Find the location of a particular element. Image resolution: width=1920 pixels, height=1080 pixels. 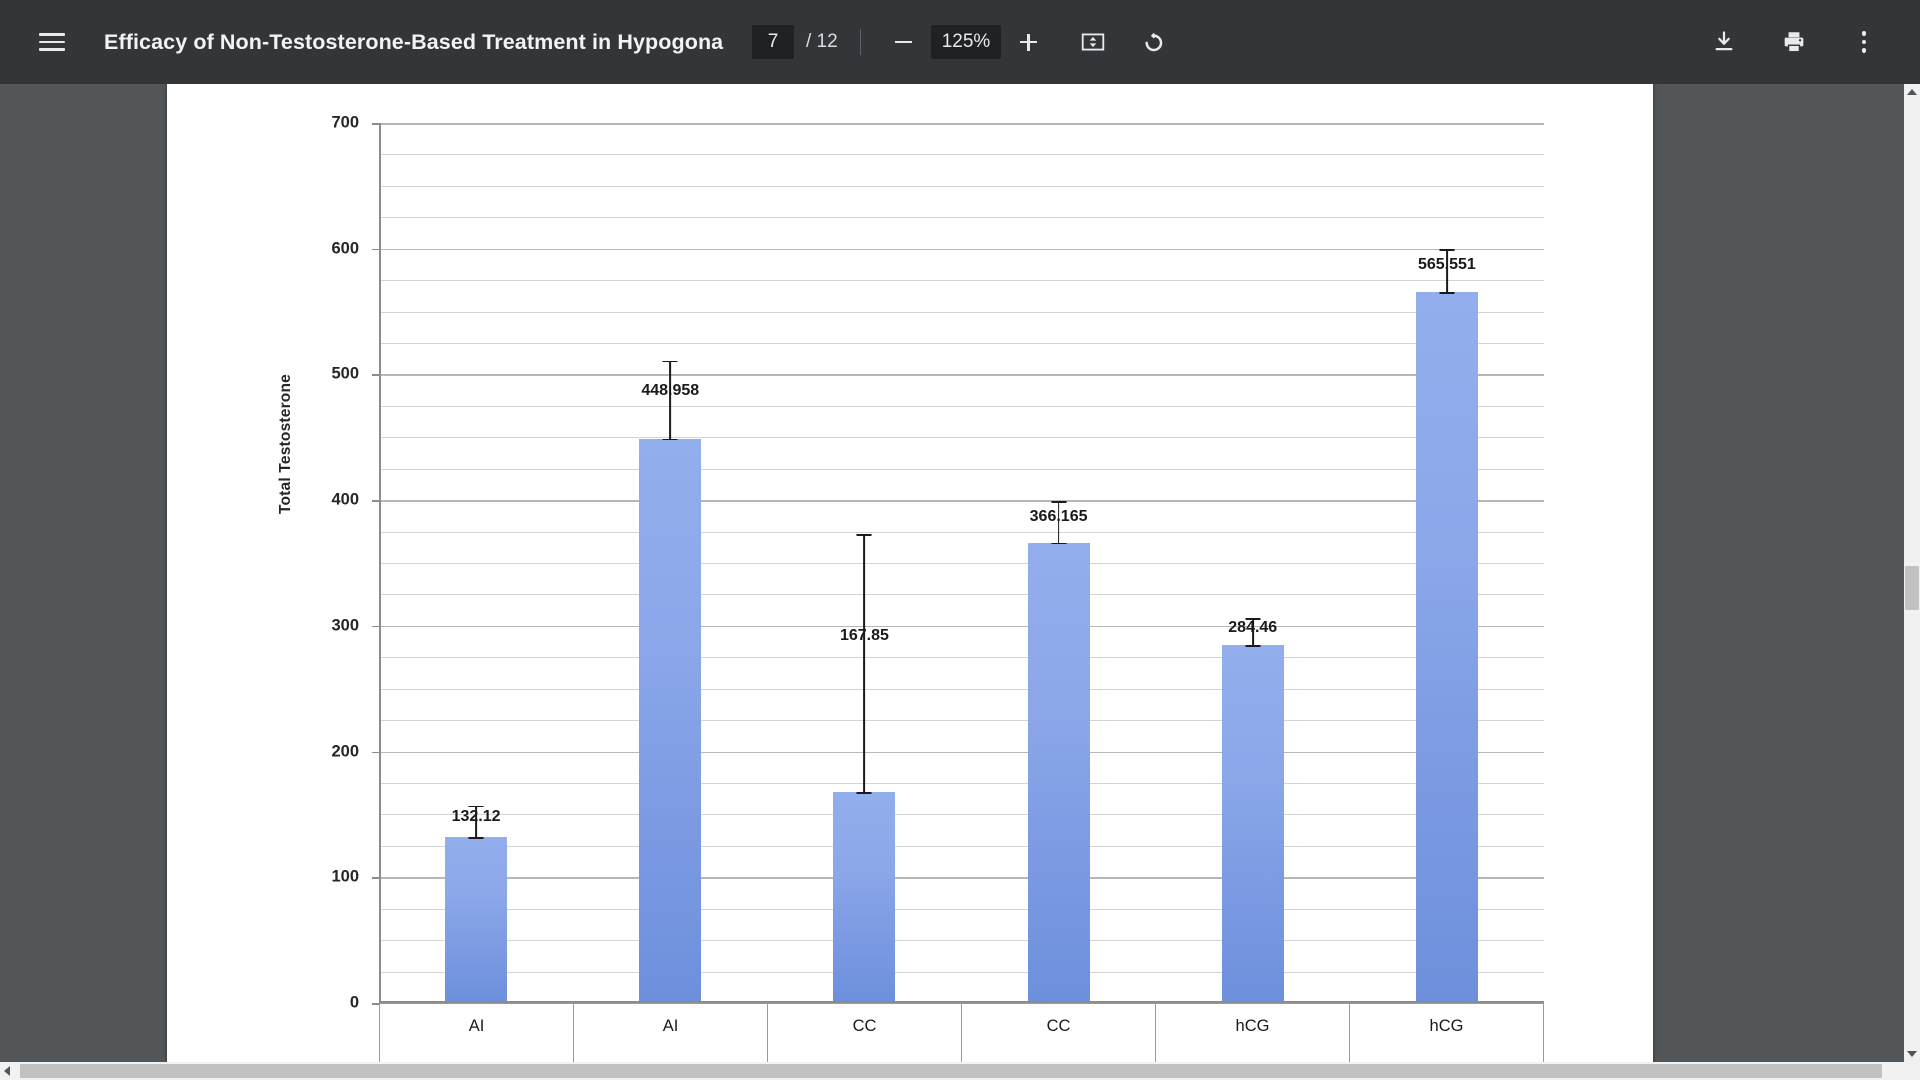

download-button is located at coordinates (1724, 42).